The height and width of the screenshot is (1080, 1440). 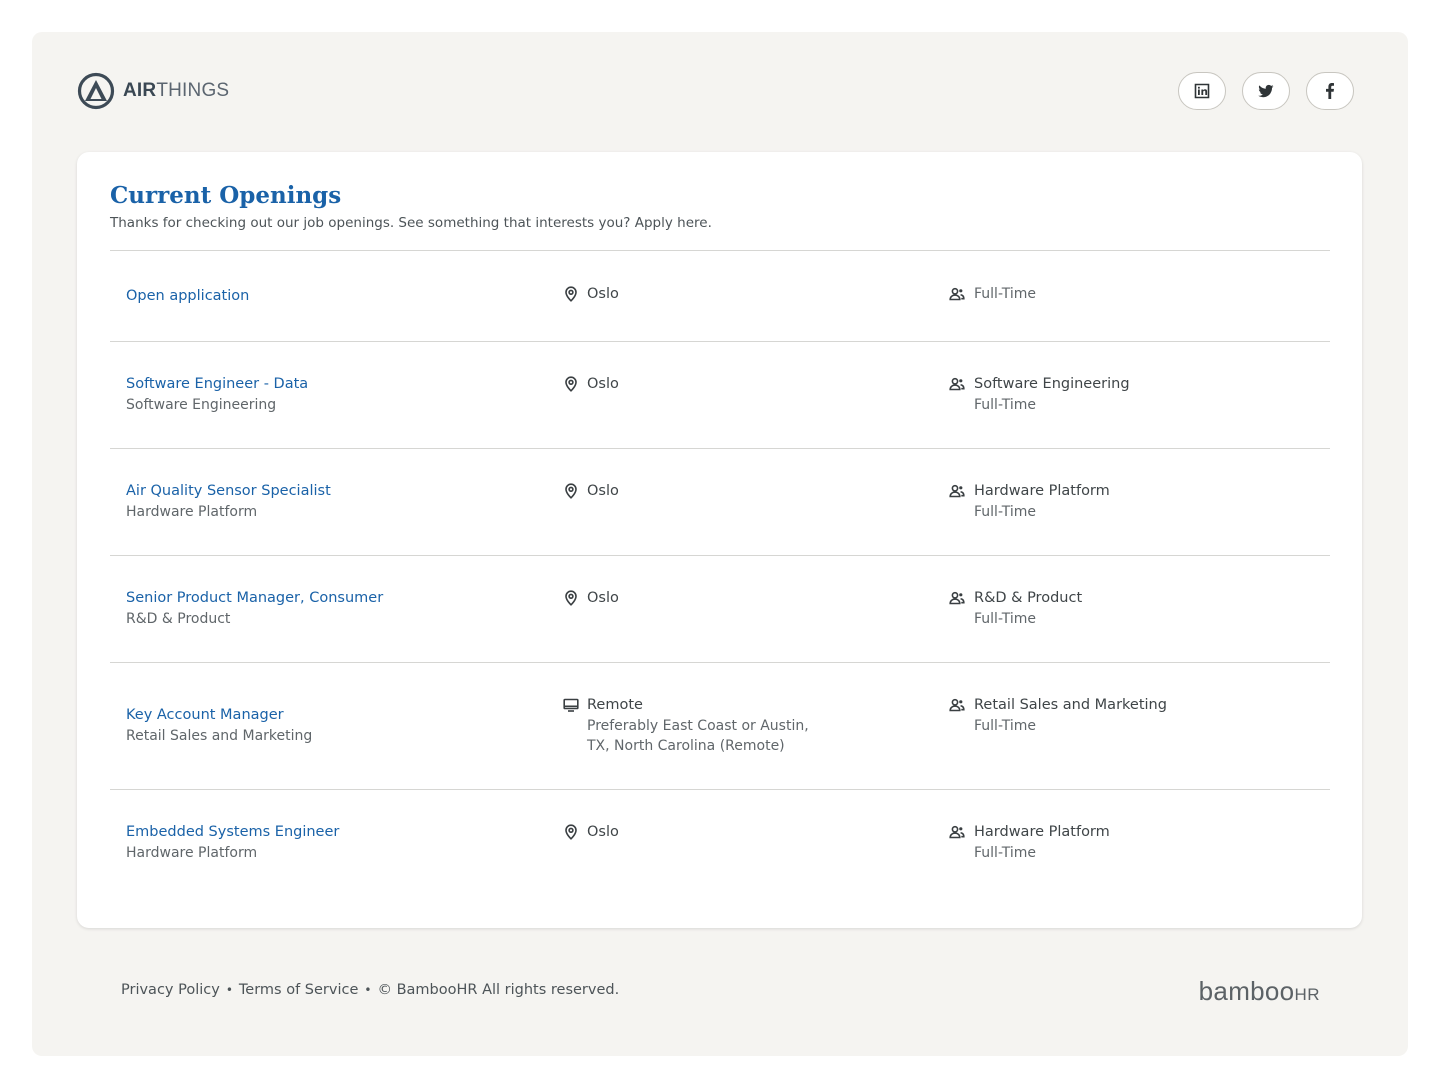 What do you see at coordinates (1028, 598) in the screenshot?
I see `job-dept: R&D & Product` at bounding box center [1028, 598].